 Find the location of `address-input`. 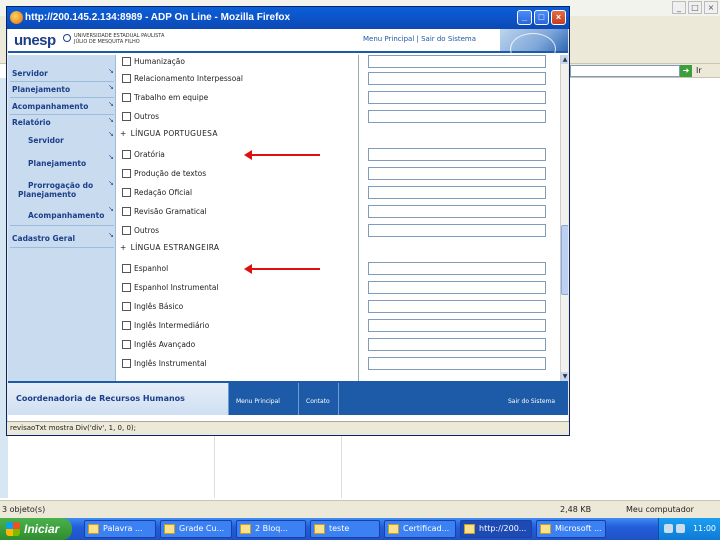

address-input is located at coordinates (625, 71).